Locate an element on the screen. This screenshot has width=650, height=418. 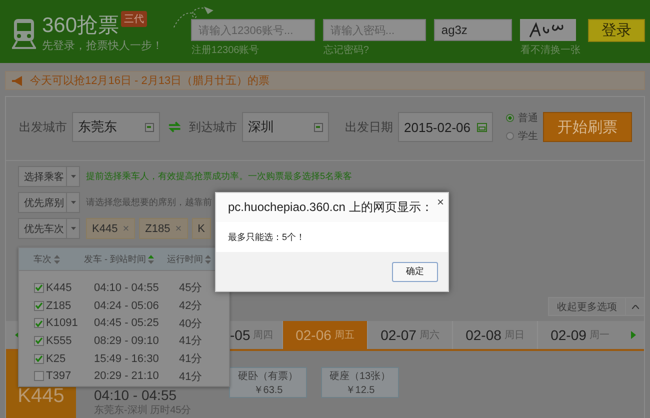
logo-text: 360抢票 is located at coordinates (81, 26).